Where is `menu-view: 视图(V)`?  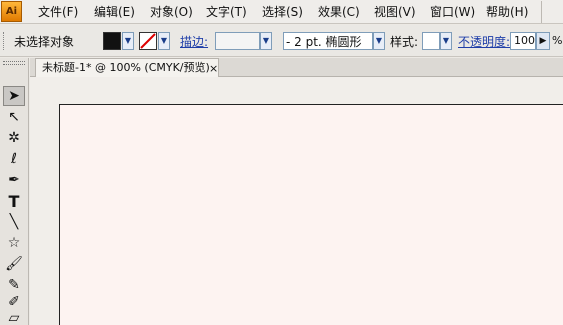
menu-view: 视图(V) is located at coordinates (395, 12).